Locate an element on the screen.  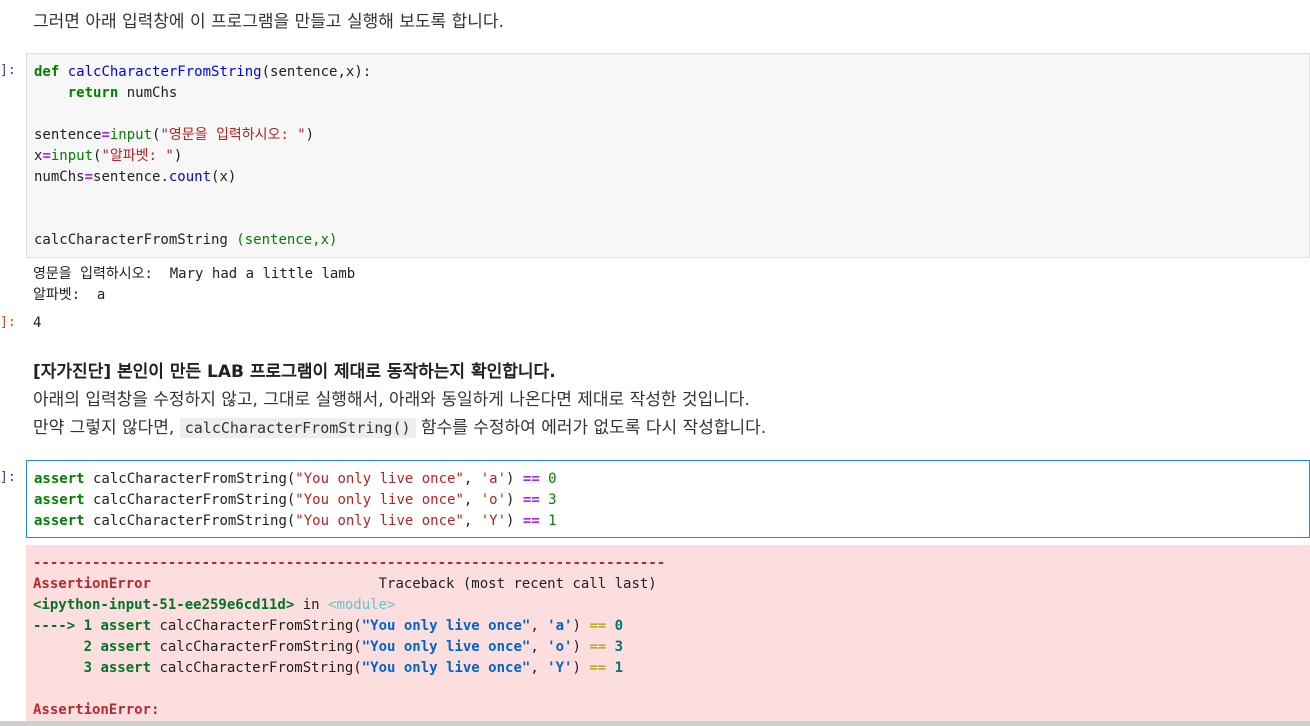
function-name: calcCharacterFromString is located at coordinates (164, 72).